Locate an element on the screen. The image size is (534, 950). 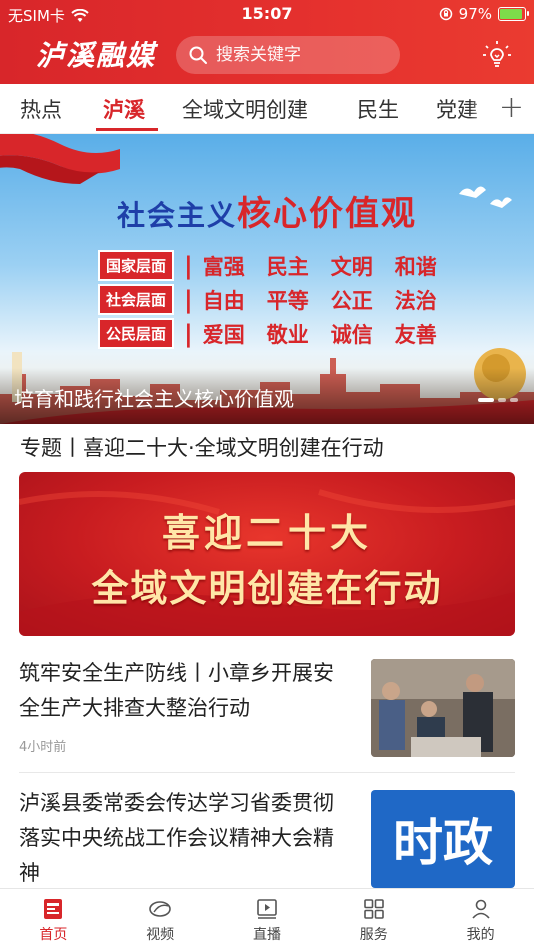
tab-hot: 热点 is located at coordinates (41, 109).